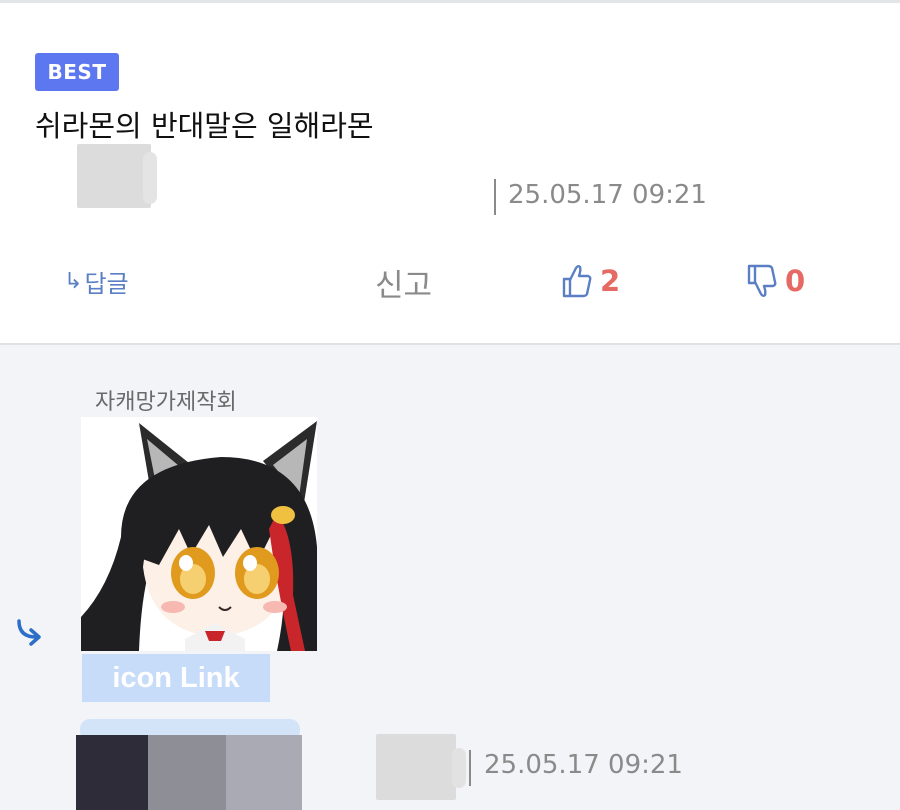 The width and height of the screenshot is (900, 810). I want to click on reply-label: 답글, so click(106, 284).